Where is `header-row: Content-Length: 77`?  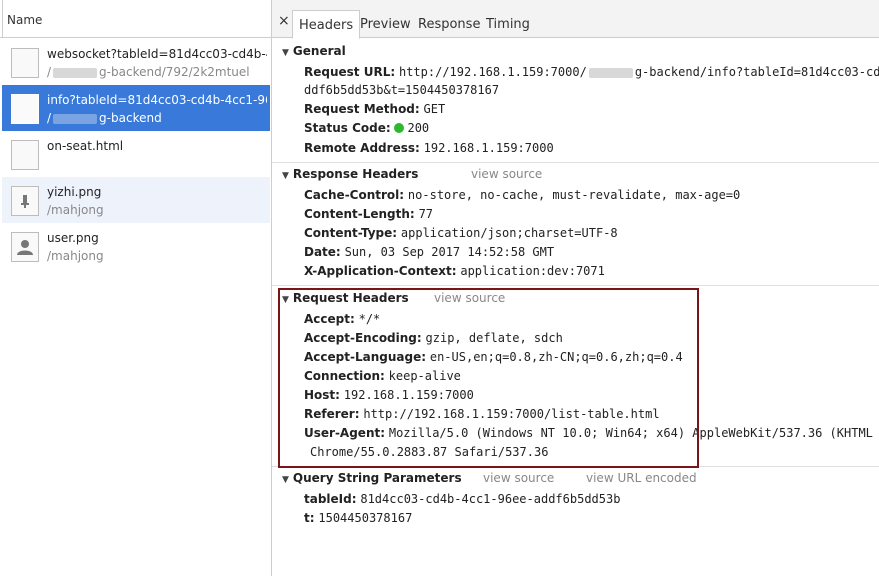
header-row: Content-Length: 77 is located at coordinates (369, 214).